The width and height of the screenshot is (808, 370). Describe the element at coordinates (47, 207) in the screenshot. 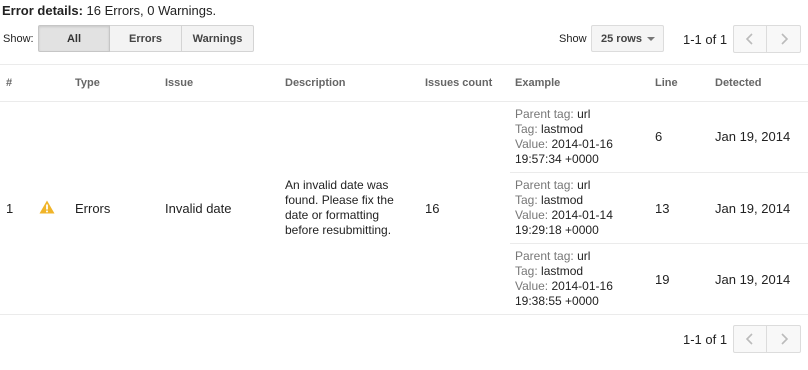

I see `warning-icon` at that location.